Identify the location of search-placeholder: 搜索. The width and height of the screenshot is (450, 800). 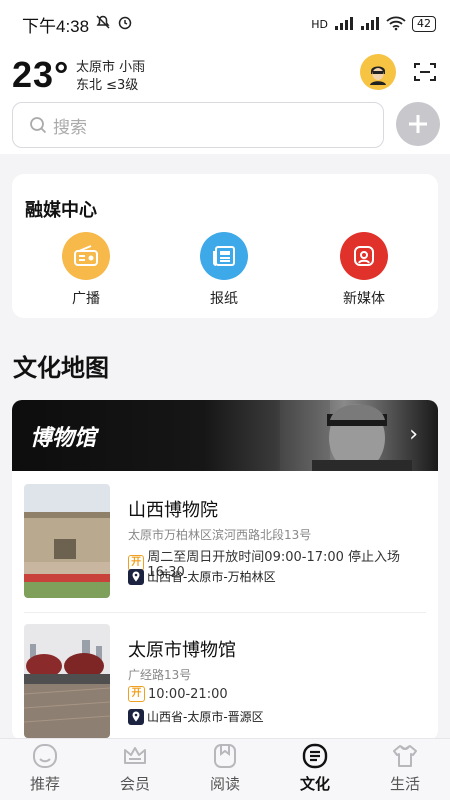
(70, 127).